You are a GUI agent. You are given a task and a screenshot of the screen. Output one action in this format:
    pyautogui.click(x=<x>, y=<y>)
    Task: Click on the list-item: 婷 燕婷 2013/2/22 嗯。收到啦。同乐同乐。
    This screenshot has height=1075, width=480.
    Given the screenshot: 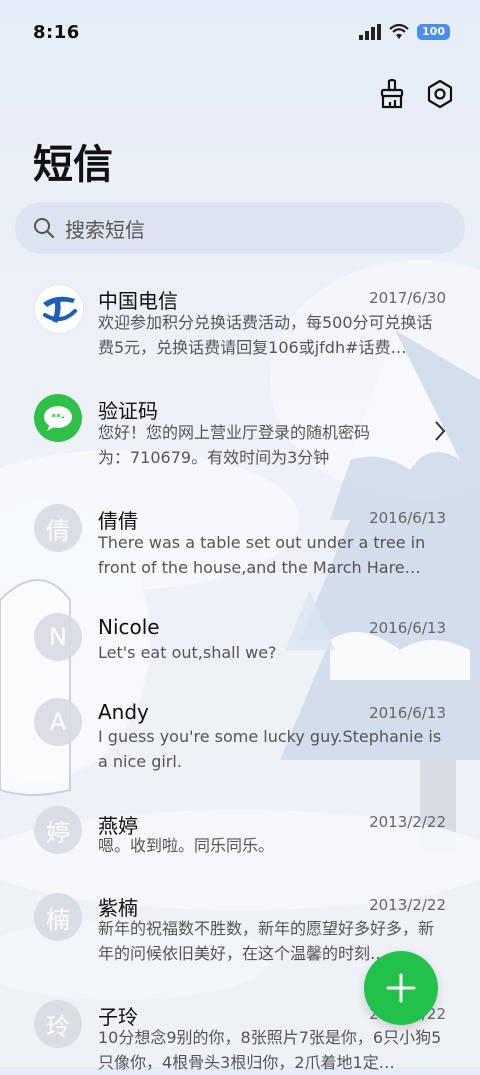 What is the action you would take?
    pyautogui.click(x=240, y=838)
    